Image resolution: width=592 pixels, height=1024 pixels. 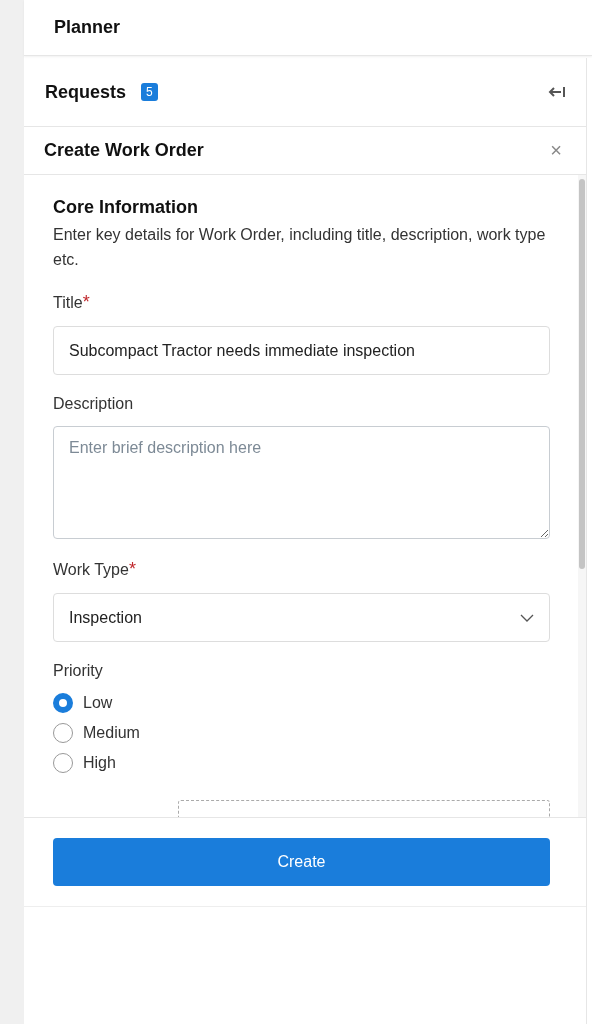 I want to click on collapse-icon, so click(x=557, y=92).